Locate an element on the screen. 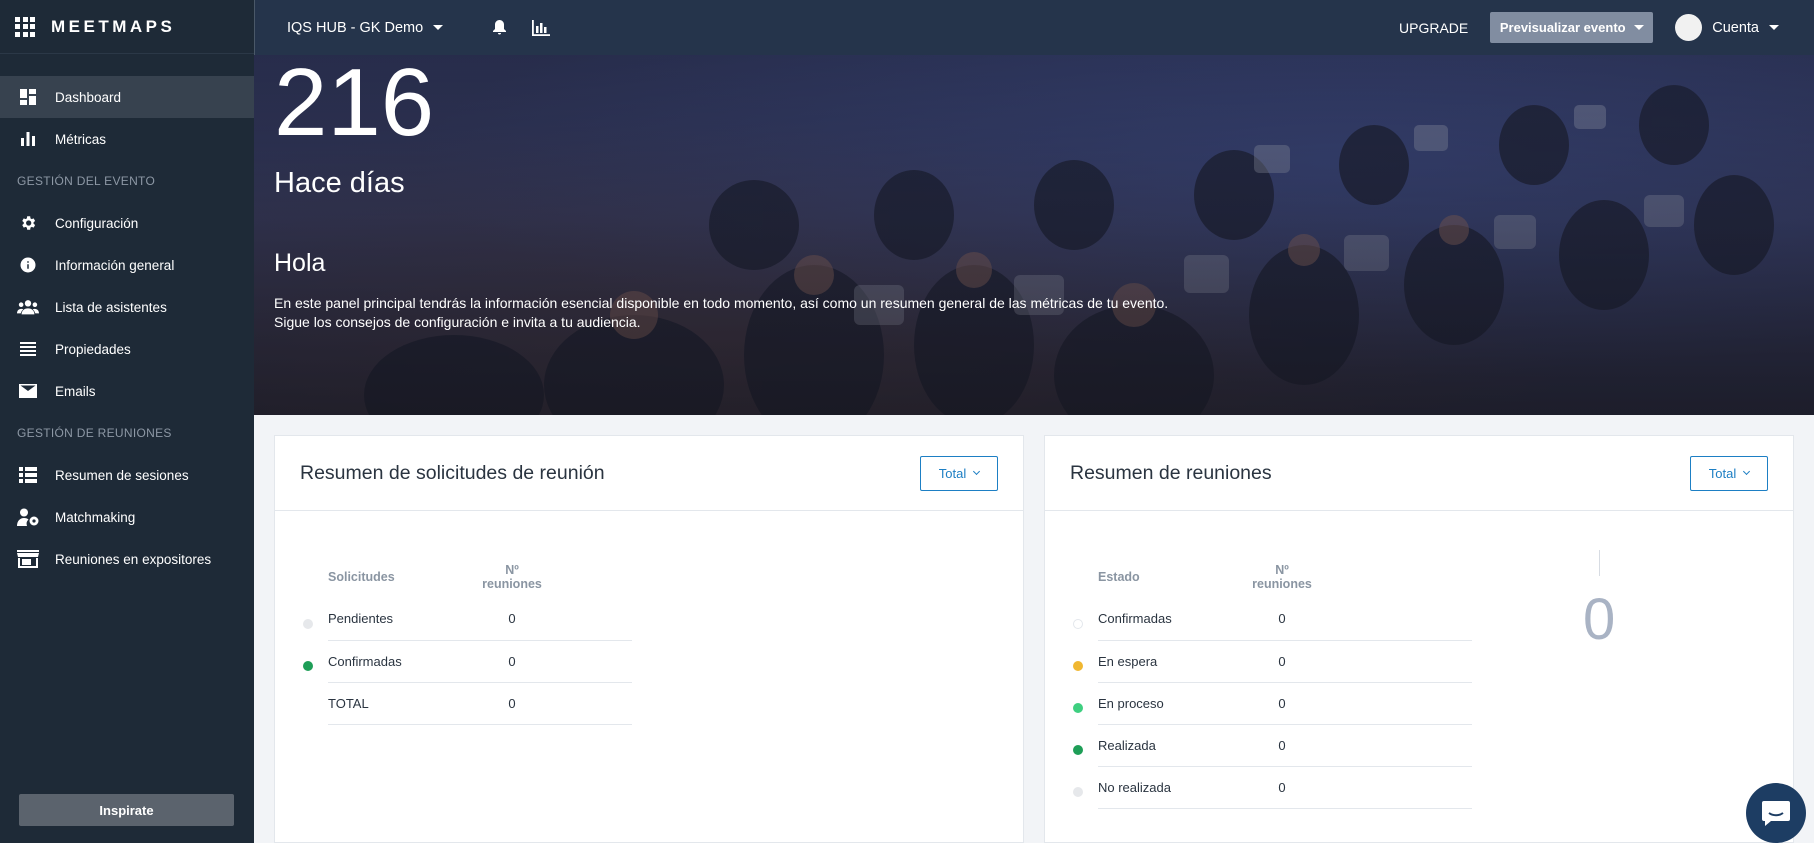 The width and height of the screenshot is (1814, 843). requests-filter-dropdown: Total is located at coordinates (959, 473).